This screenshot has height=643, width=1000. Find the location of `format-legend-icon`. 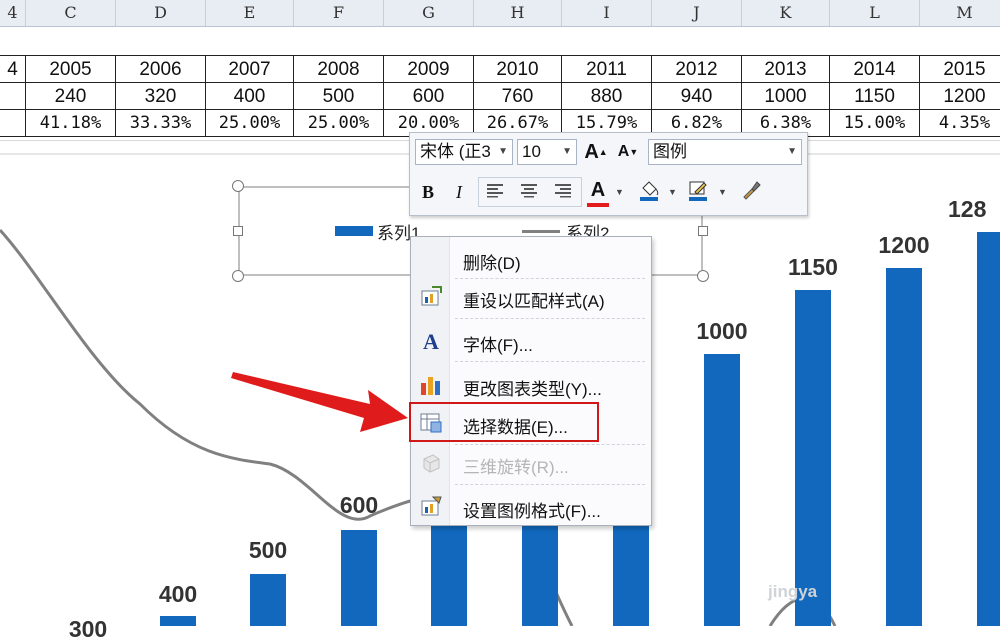

format-legend-icon is located at coordinates (431, 506).